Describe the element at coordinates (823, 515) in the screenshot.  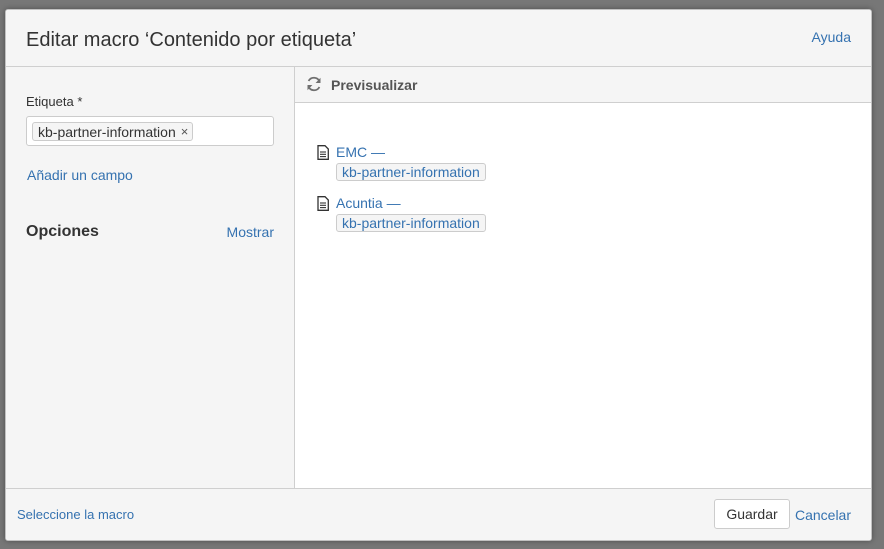
I see `cancel-link: Cancelar` at that location.